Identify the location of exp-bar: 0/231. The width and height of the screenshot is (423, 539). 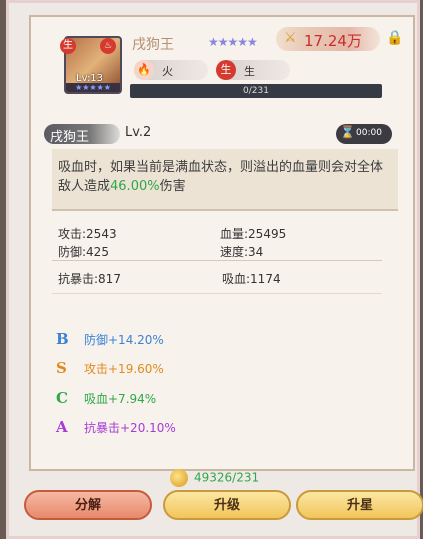
(256, 91).